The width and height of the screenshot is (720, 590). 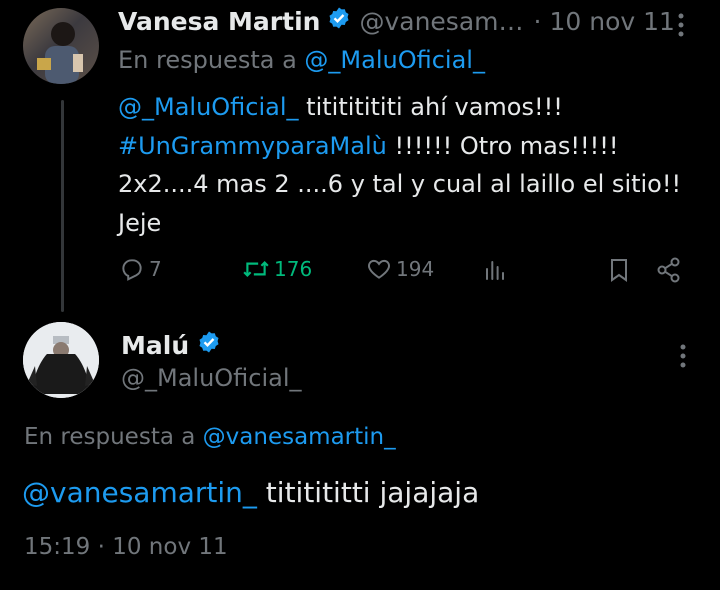 I want to click on tweet2-date: 10 nov 11, so click(x=170, y=547).